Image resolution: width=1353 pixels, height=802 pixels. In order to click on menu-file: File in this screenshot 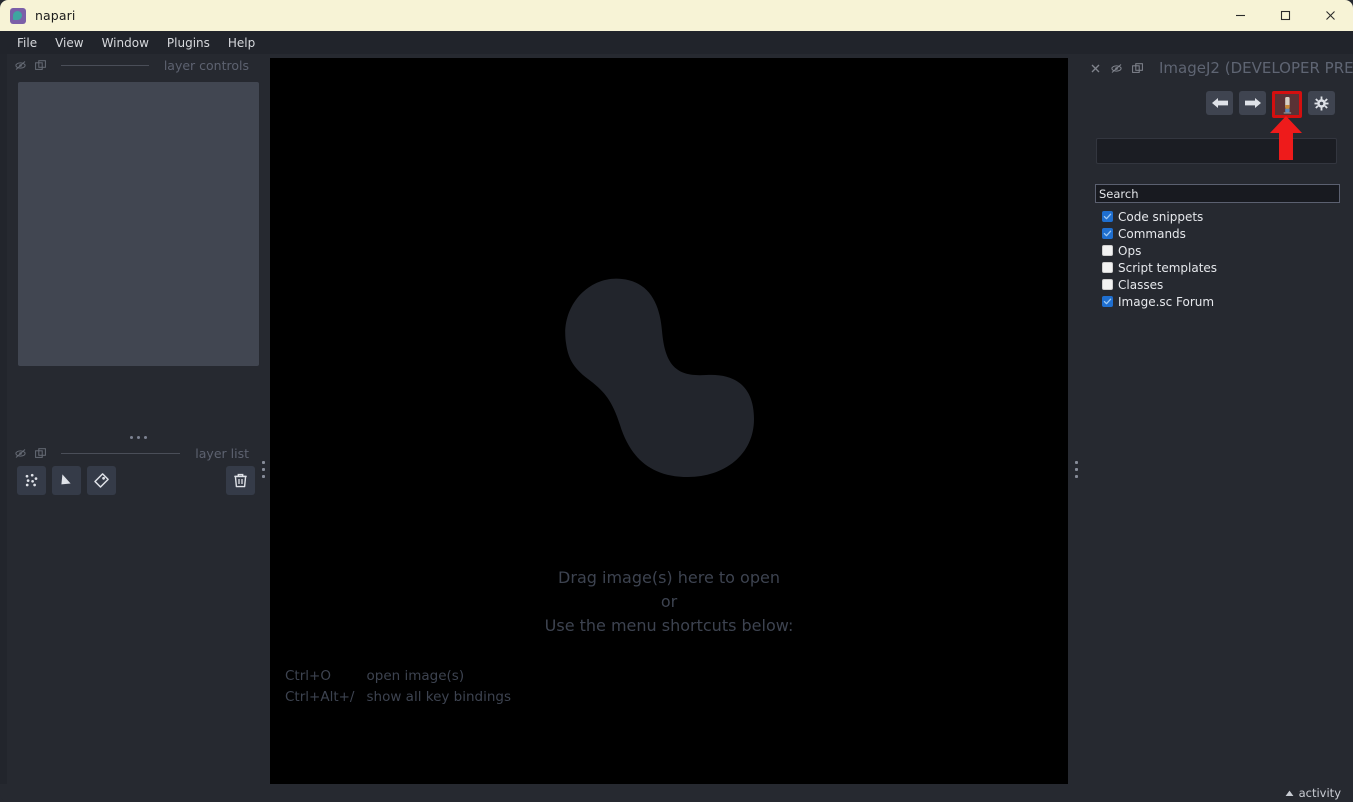, I will do `click(27, 43)`.